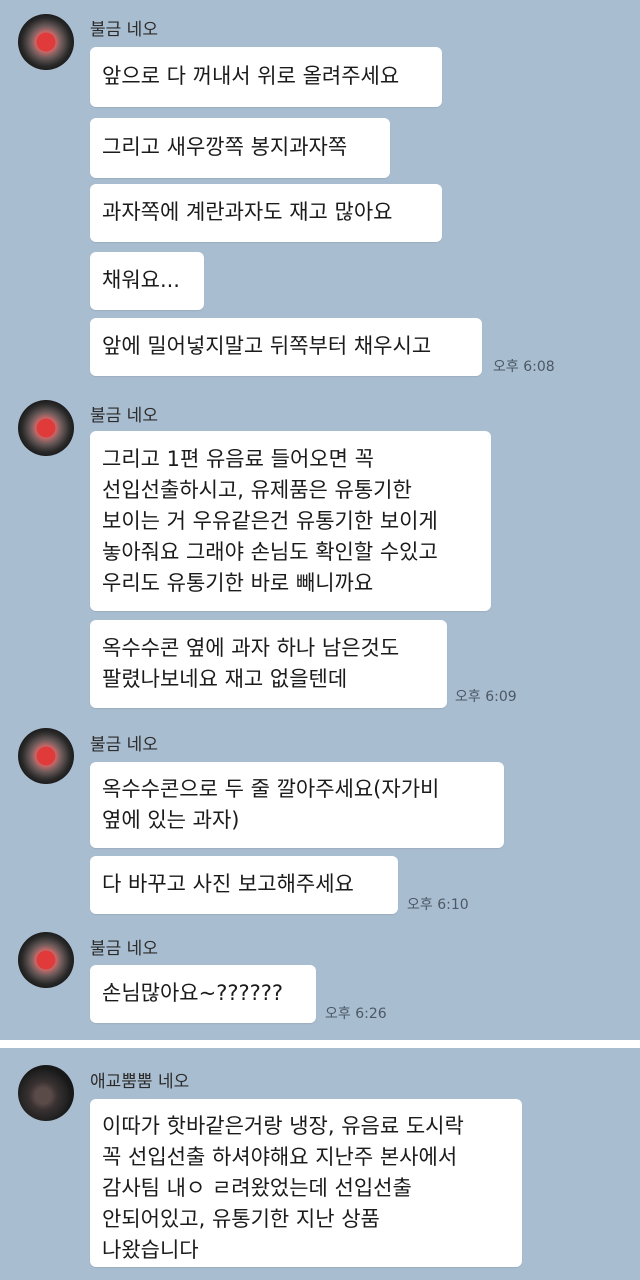 This screenshot has width=640, height=1280. Describe the element at coordinates (266, 213) in the screenshot. I see `message-bubble: 과자쪽에 계란과자도 재고 많아요` at that location.